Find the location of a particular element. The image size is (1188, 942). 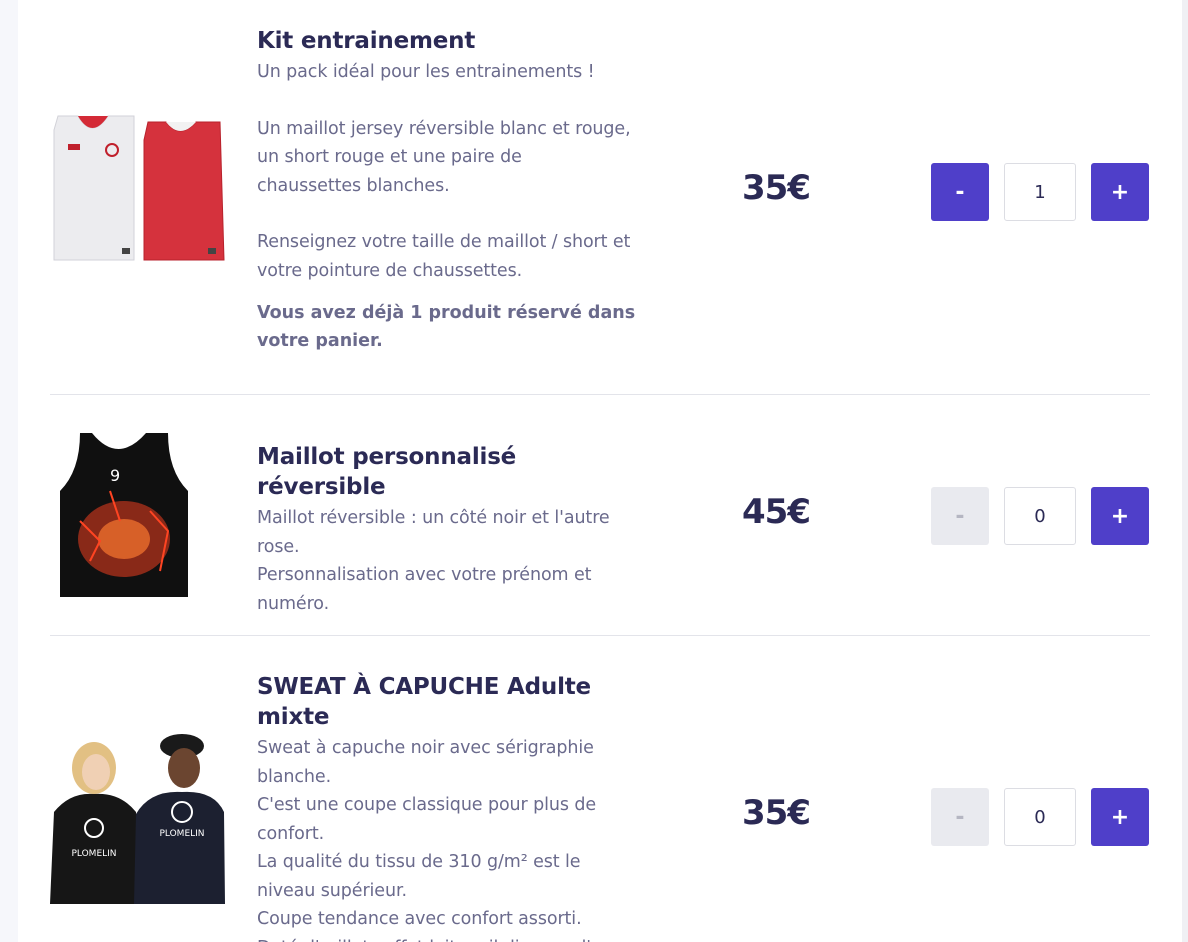

page-scrollbar is located at coordinates (1185, 471).